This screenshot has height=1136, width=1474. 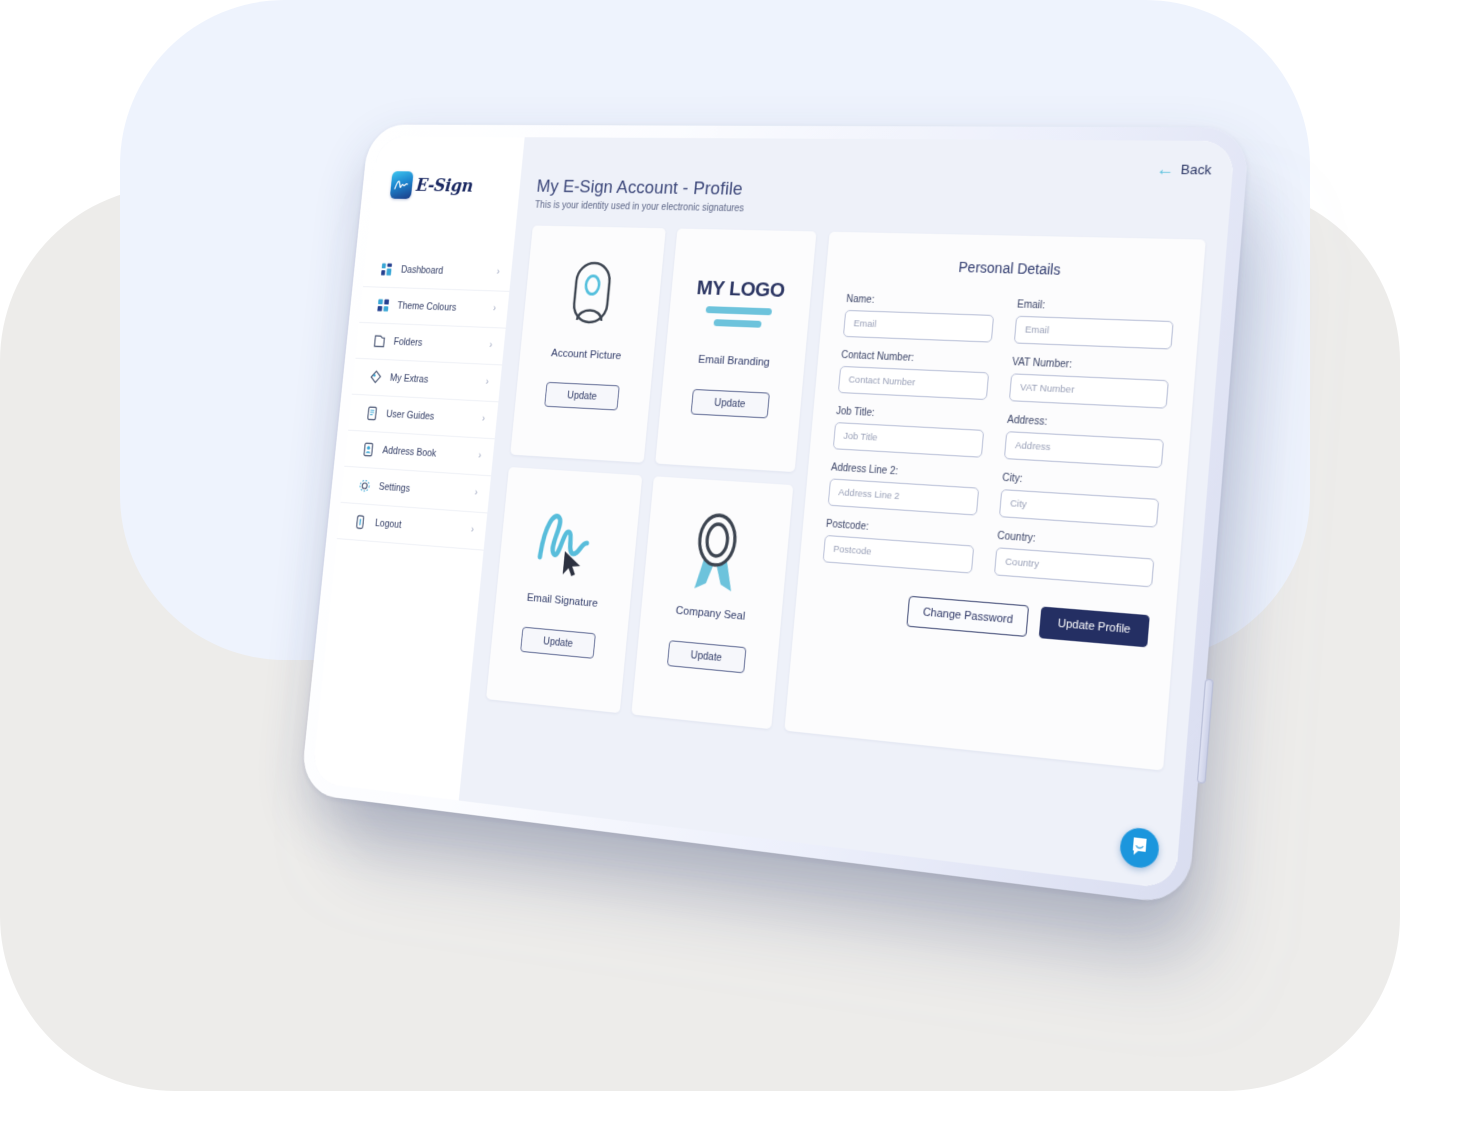 I want to click on sidebar-item-label: Folders, so click(x=408, y=342).